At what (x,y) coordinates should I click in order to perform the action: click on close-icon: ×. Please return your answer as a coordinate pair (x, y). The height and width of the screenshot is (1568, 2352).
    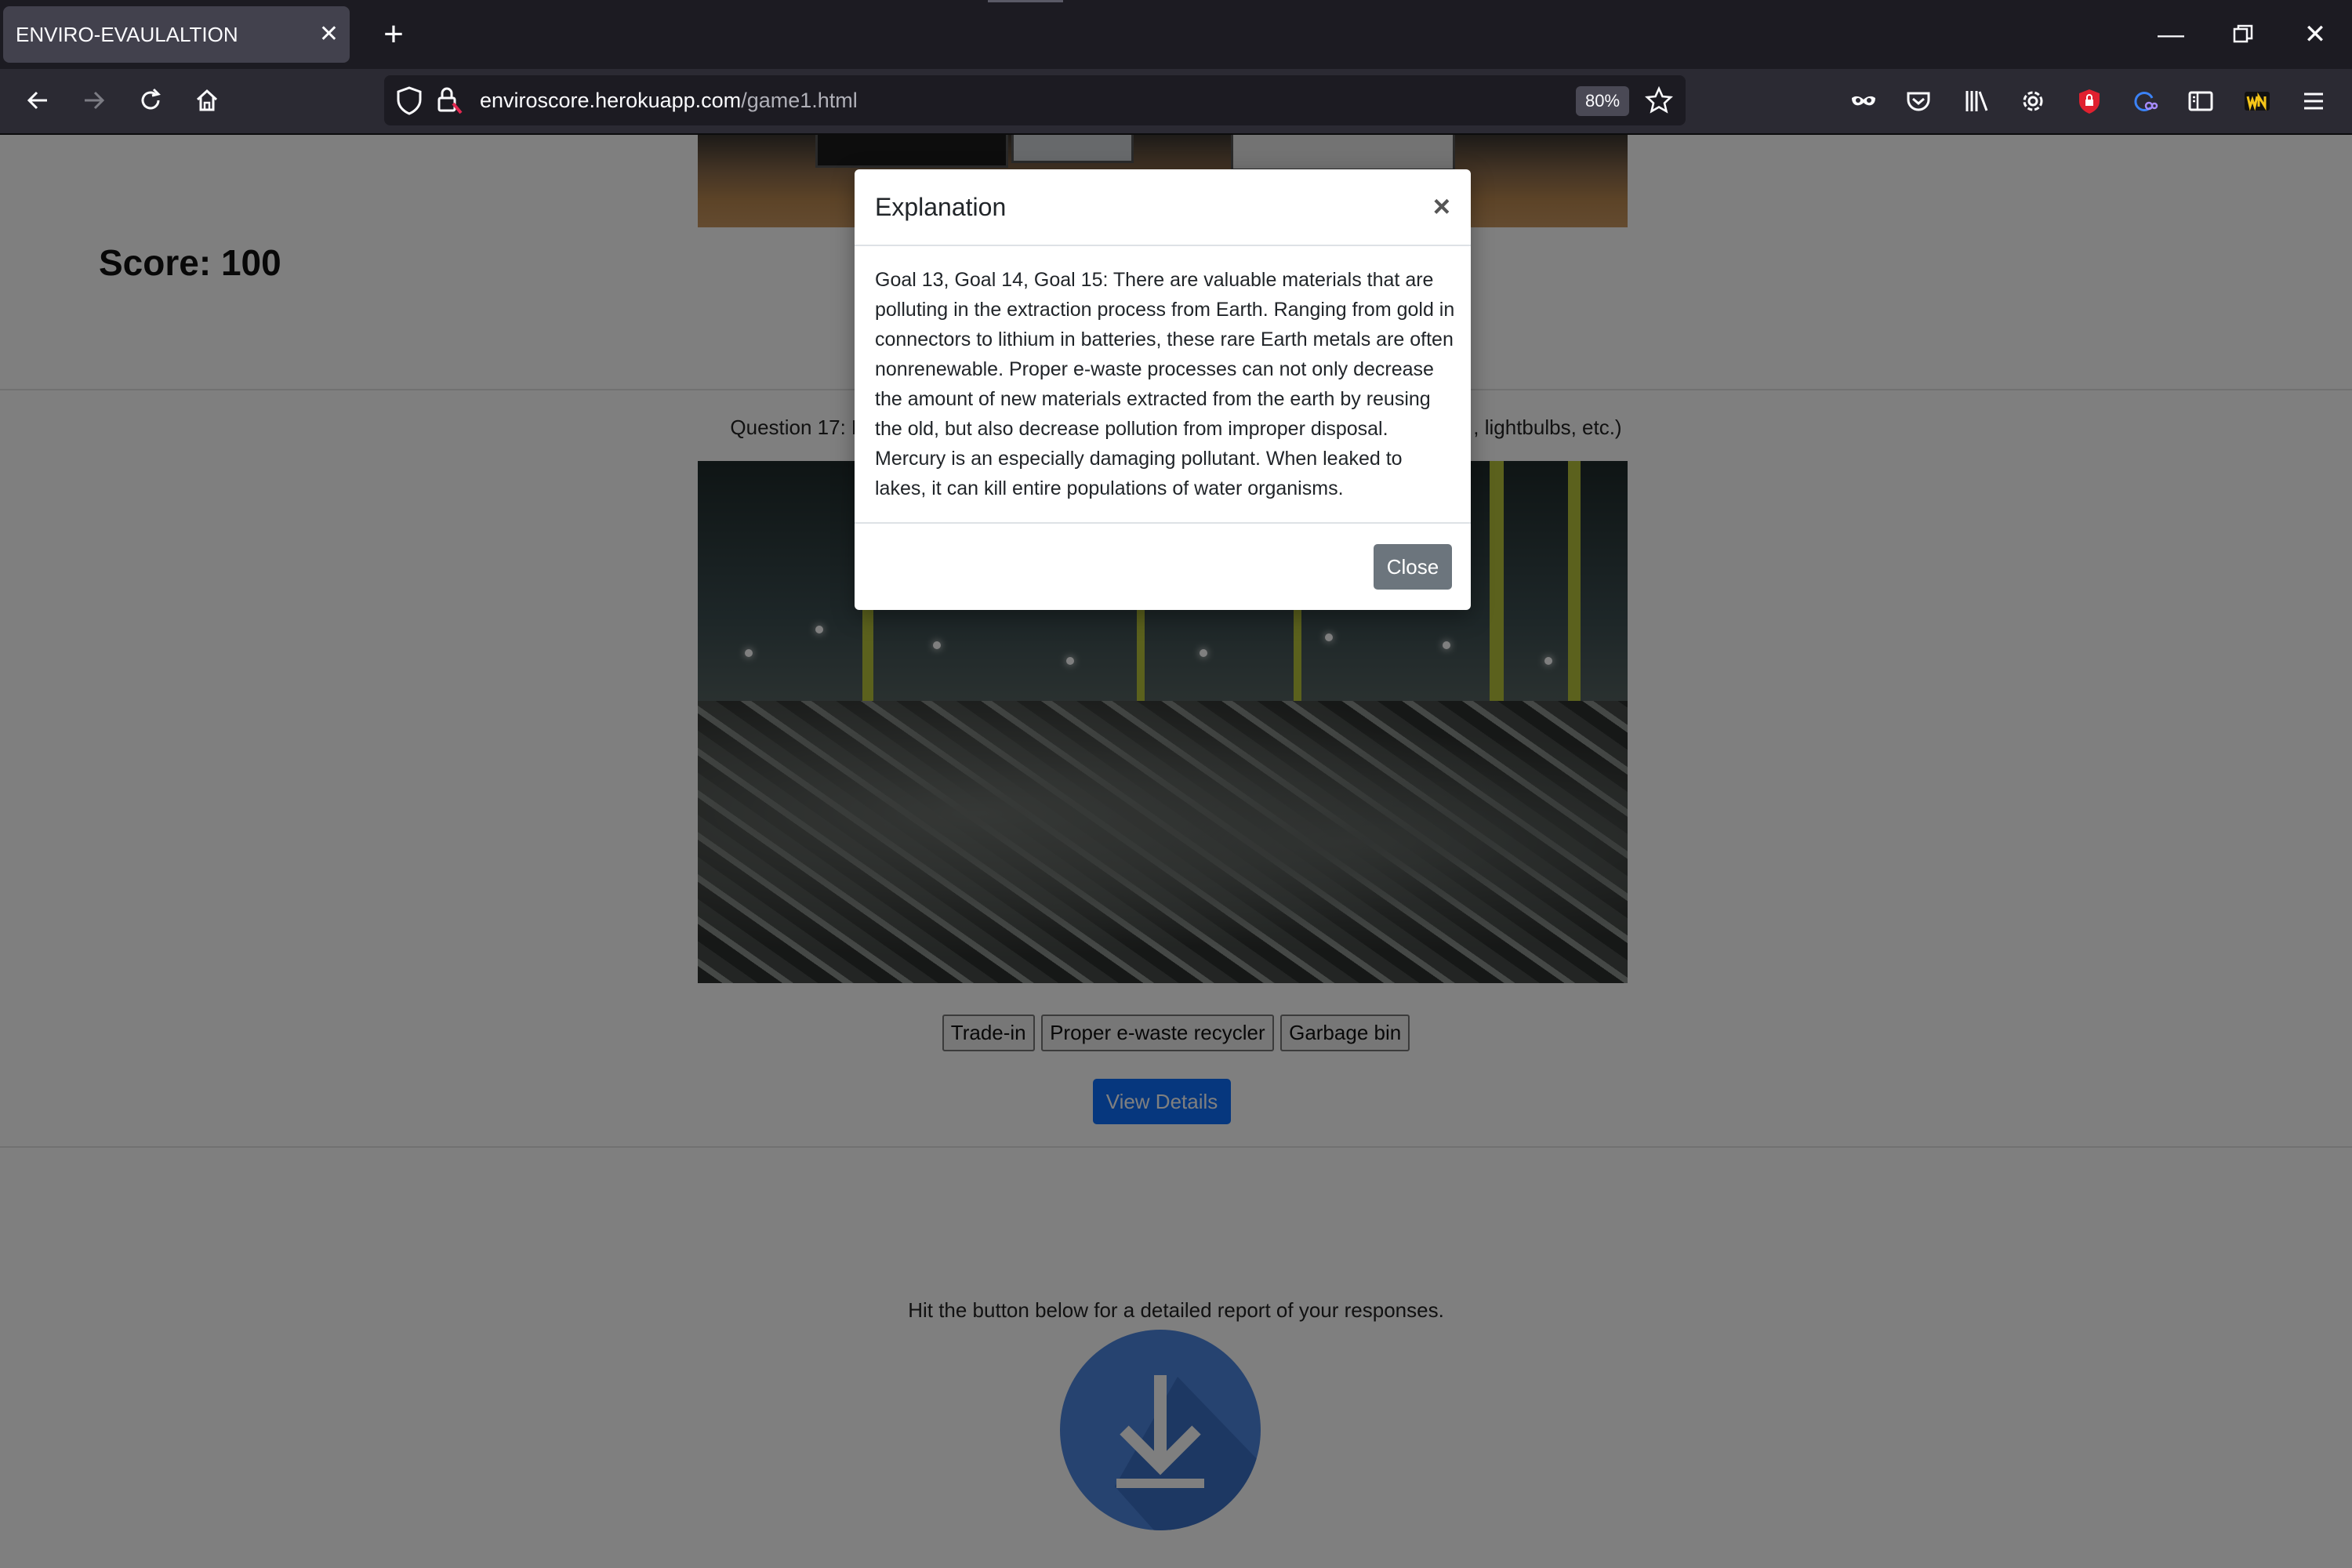
    Looking at the image, I should click on (1441, 207).